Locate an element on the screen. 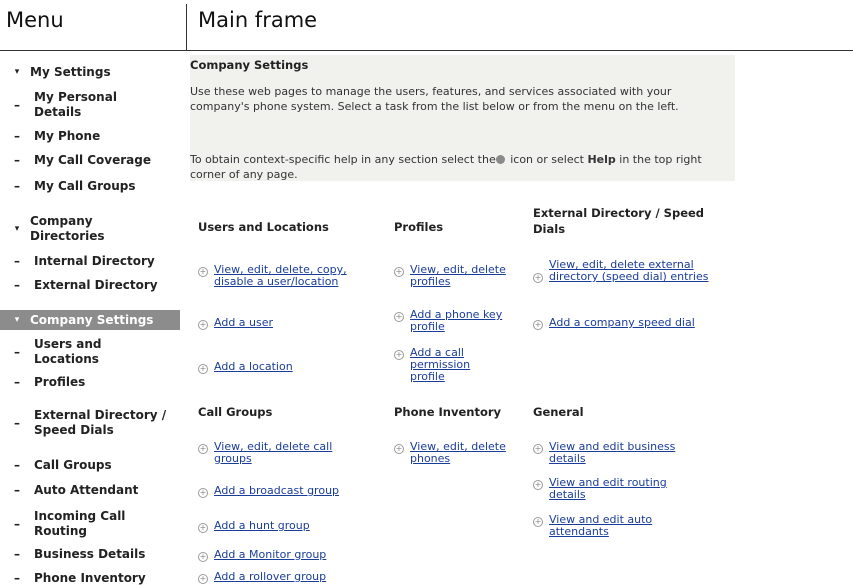  menu-item-users-and-locations: – Users and Locations is located at coordinates (90, 352).